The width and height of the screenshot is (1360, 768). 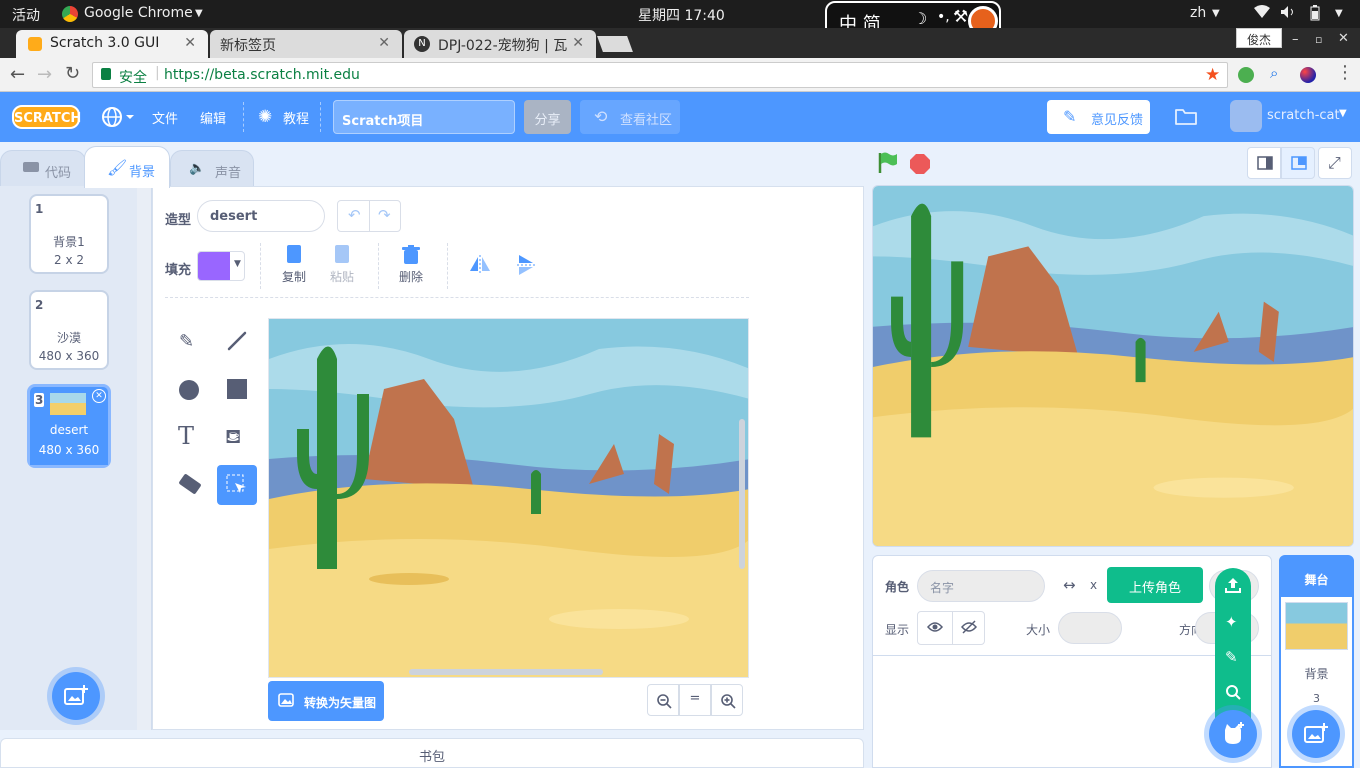 I want to click on convert-to-vector-button: 转换为矢量图, so click(x=326, y=701).